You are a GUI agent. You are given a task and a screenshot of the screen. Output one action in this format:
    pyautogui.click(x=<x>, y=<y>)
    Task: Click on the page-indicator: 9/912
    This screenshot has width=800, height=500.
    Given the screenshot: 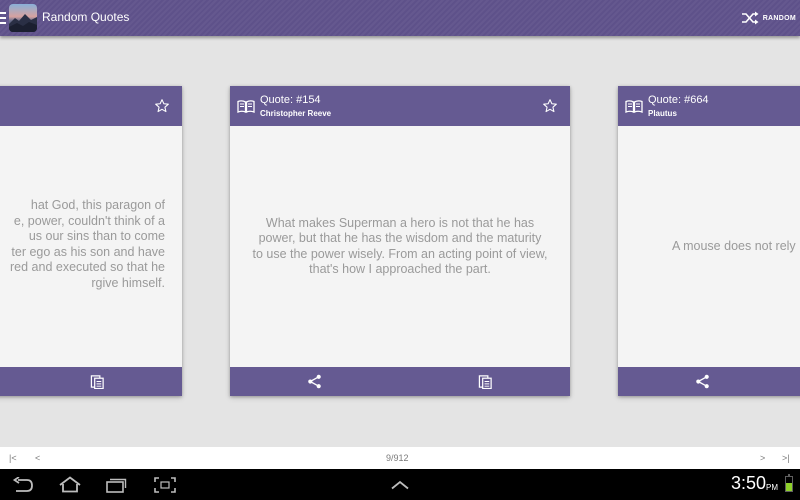 What is the action you would take?
    pyautogui.click(x=397, y=458)
    